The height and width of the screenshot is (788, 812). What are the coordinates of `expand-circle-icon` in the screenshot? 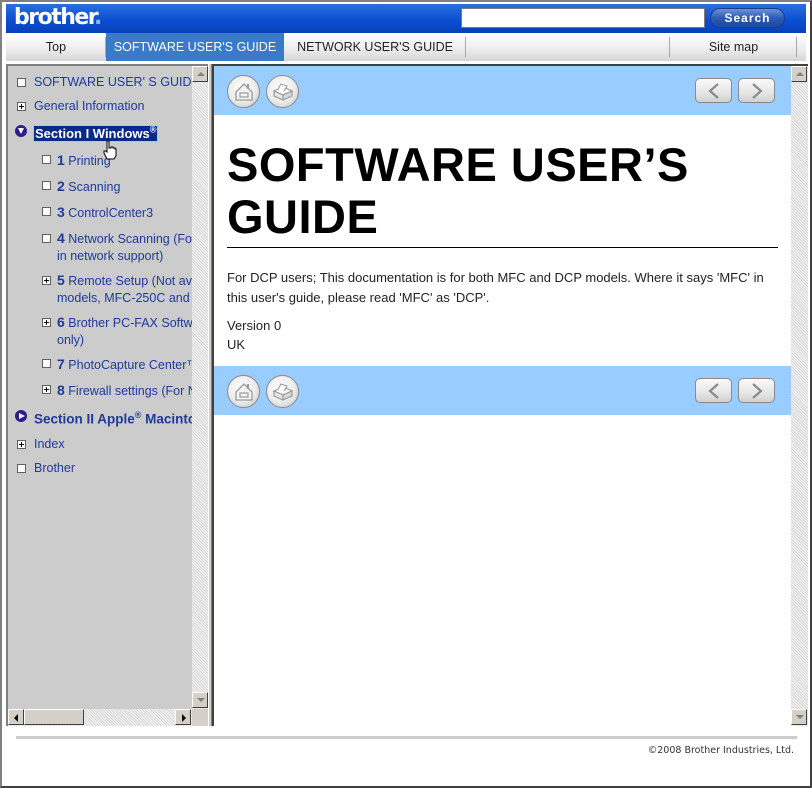 It's located at (21, 416).